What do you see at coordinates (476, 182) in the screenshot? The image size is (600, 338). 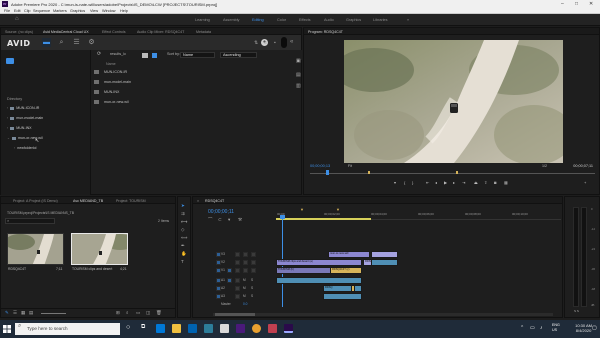 I see `lift-icon: ⏏` at bounding box center [476, 182].